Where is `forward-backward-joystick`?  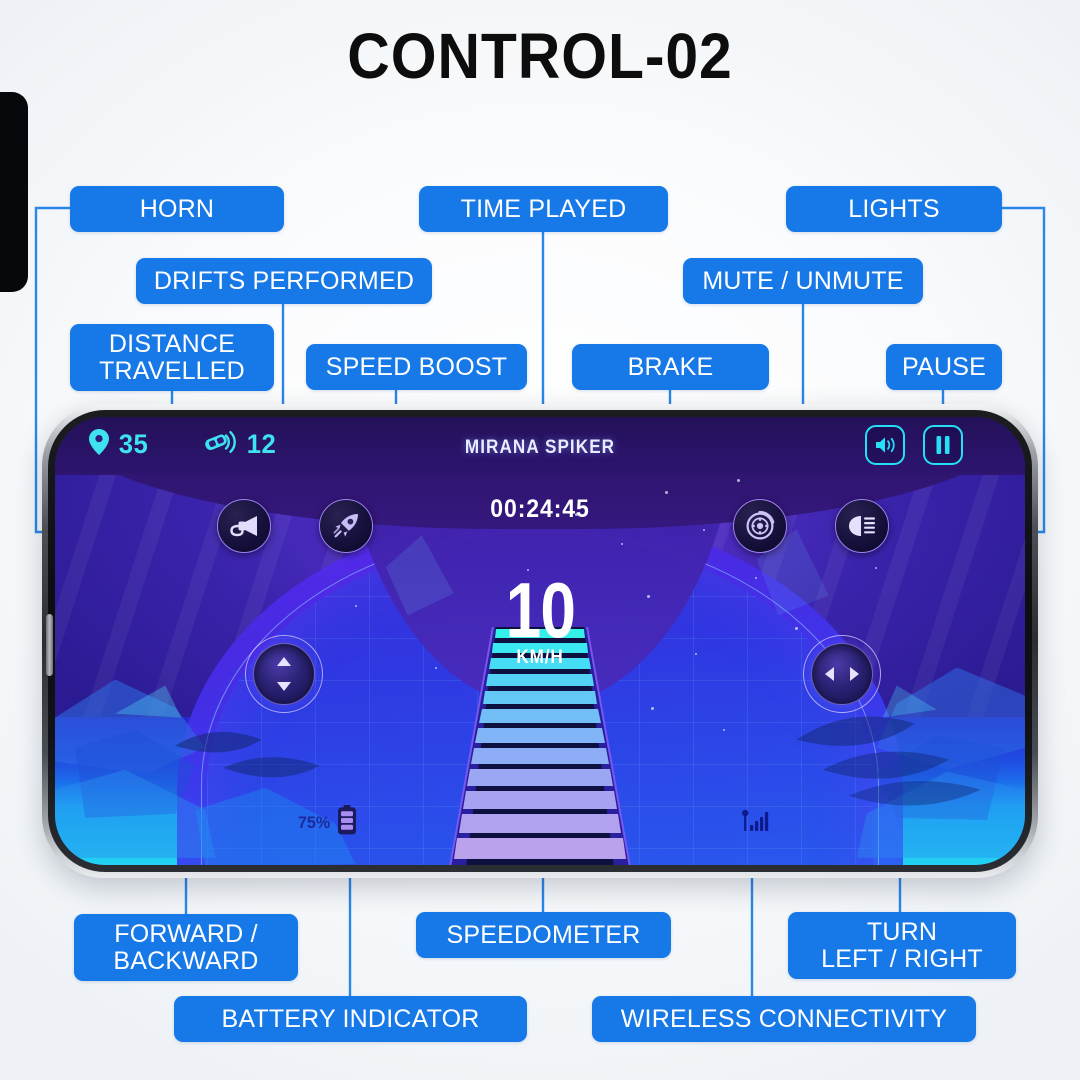 forward-backward-joystick is located at coordinates (284, 674).